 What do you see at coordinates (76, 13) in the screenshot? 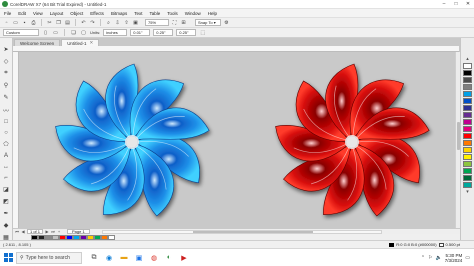
I see `menu-object: Object` at bounding box center [76, 13].